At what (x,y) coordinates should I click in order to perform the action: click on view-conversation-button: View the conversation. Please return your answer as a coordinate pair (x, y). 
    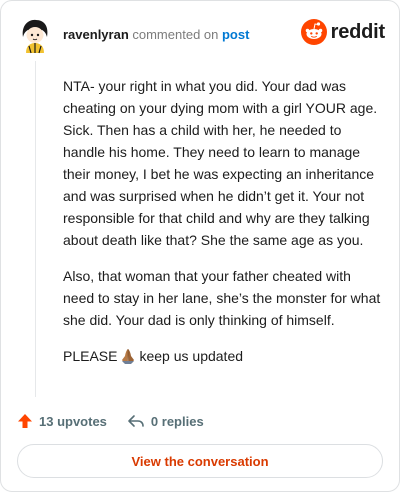
    Looking at the image, I should click on (200, 461).